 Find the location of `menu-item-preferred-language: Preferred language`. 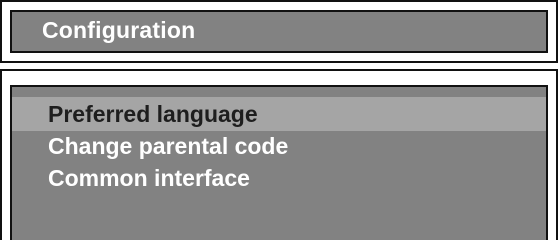

menu-item-preferred-language: Preferred language is located at coordinates (279, 114).